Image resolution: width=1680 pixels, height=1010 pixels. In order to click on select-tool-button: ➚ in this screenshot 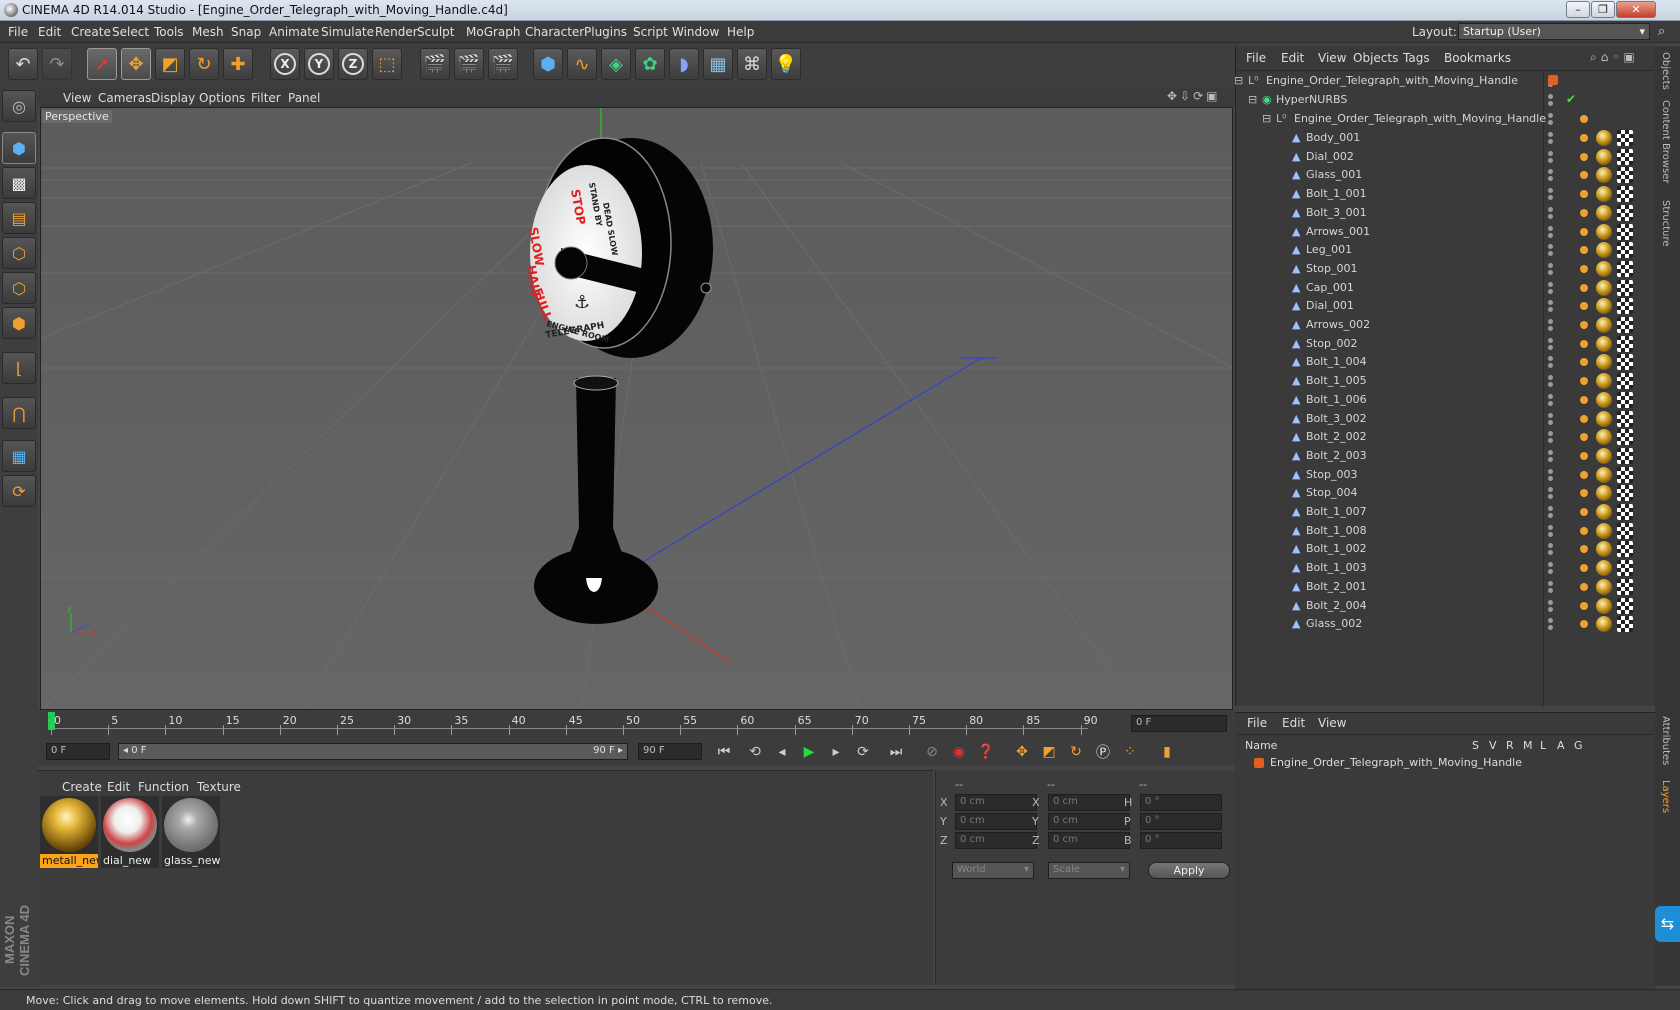, I will do `click(102, 64)`.